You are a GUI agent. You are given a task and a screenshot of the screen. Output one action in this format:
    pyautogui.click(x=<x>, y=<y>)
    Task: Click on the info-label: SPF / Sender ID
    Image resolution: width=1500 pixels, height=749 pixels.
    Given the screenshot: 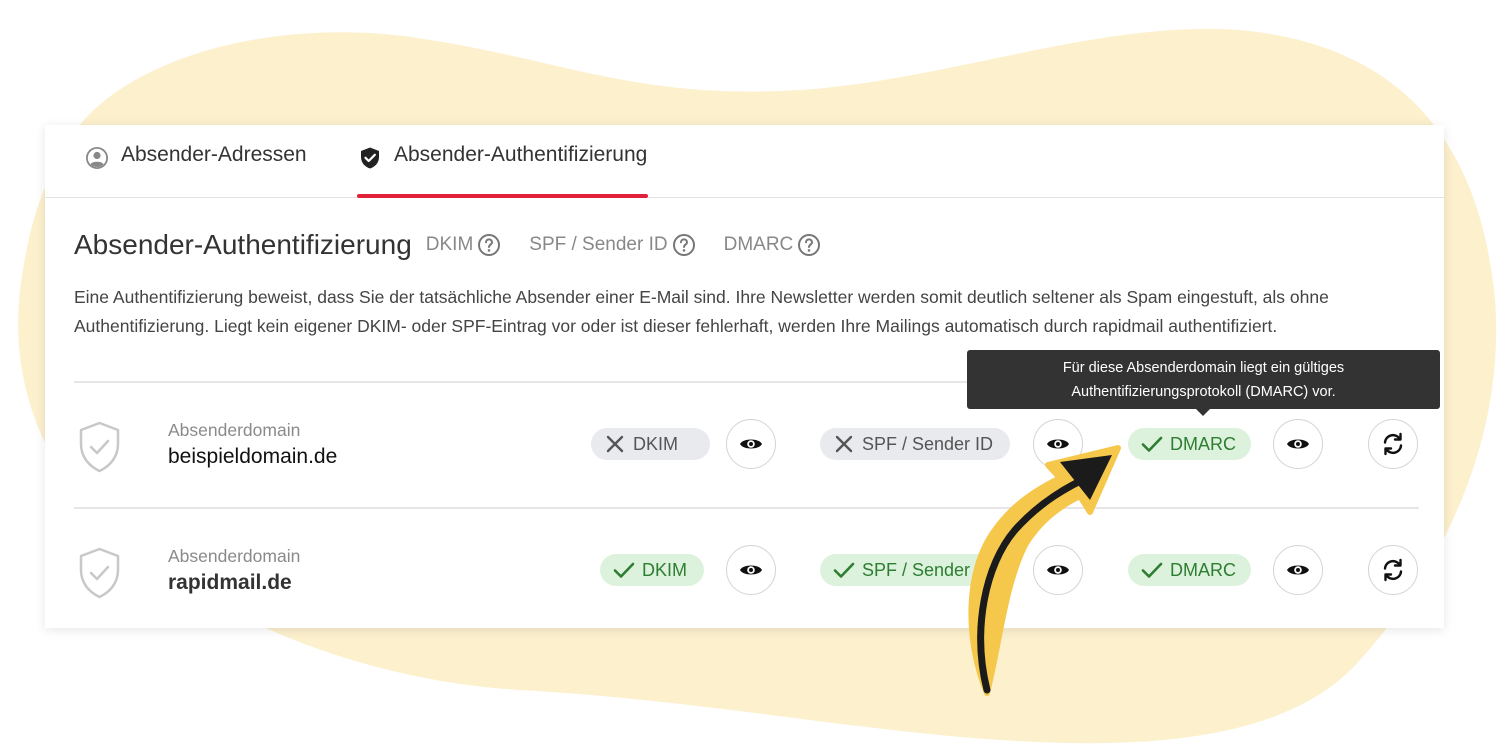 What is the action you would take?
    pyautogui.click(x=598, y=244)
    